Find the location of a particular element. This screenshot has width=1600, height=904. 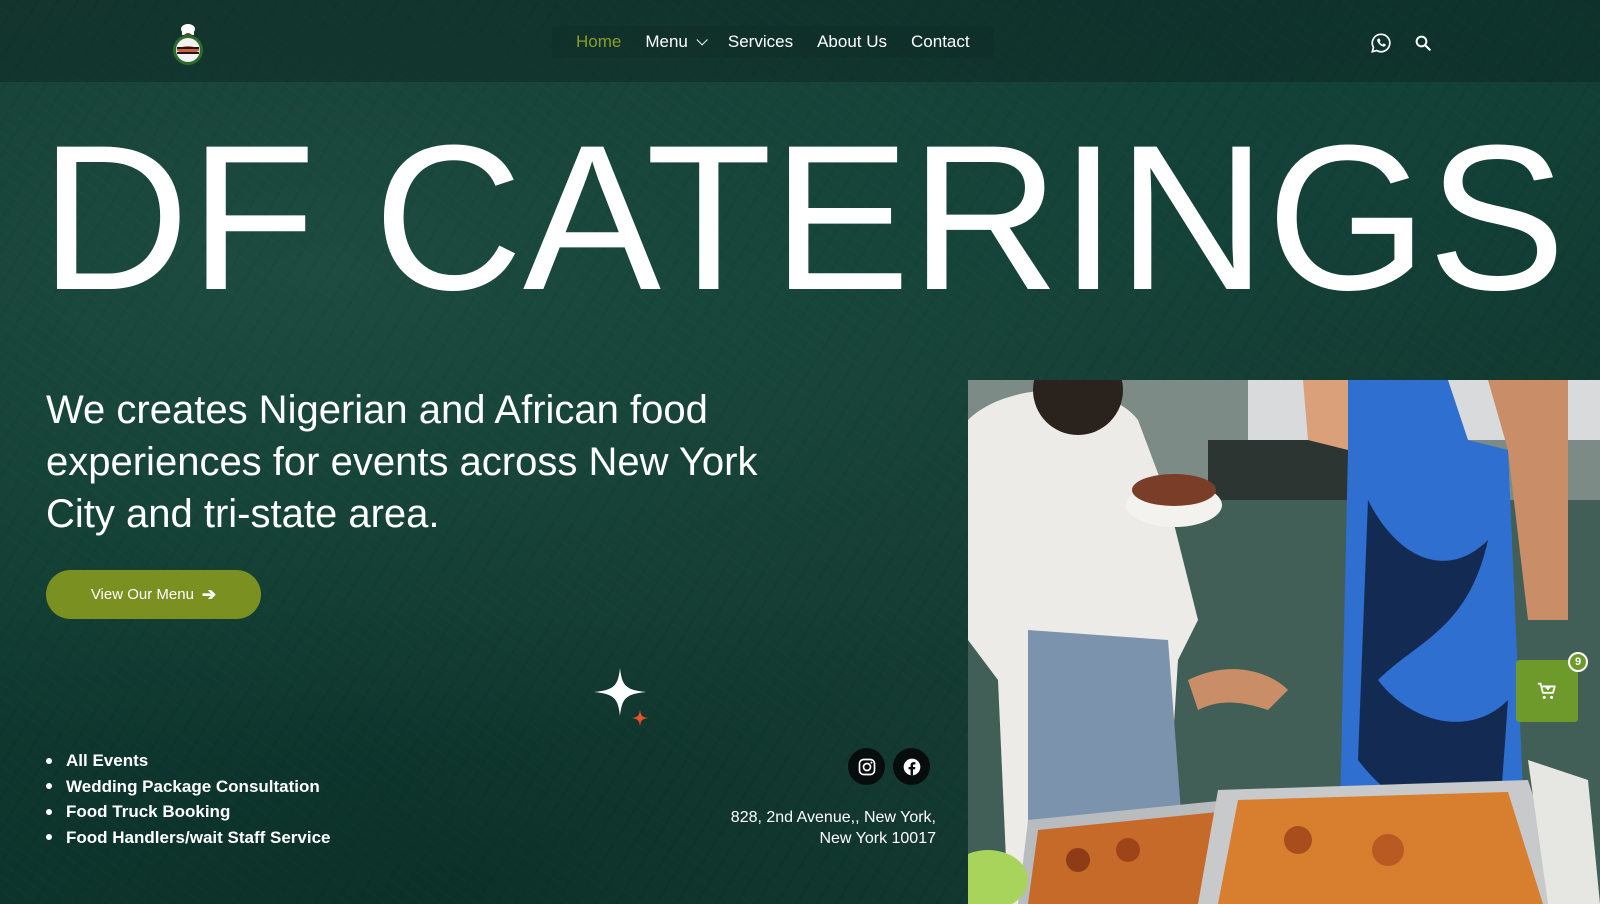

site-header: Home Menu Services About Us Contact is located at coordinates (800, 41).